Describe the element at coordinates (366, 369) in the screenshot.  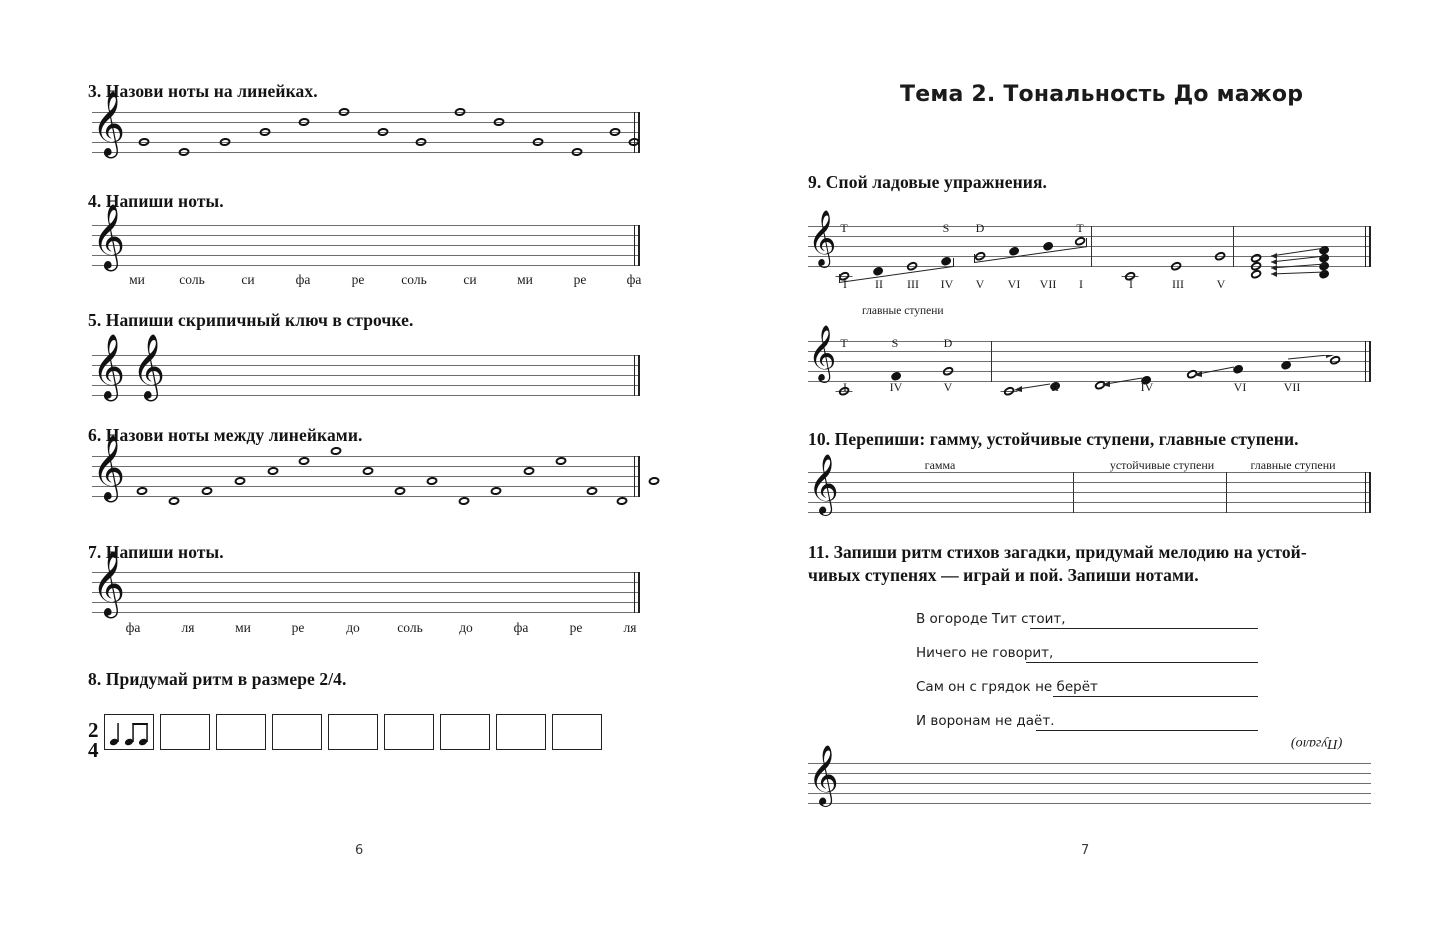
I see `exercise-5-staff: 𝄞 𝄞` at that location.